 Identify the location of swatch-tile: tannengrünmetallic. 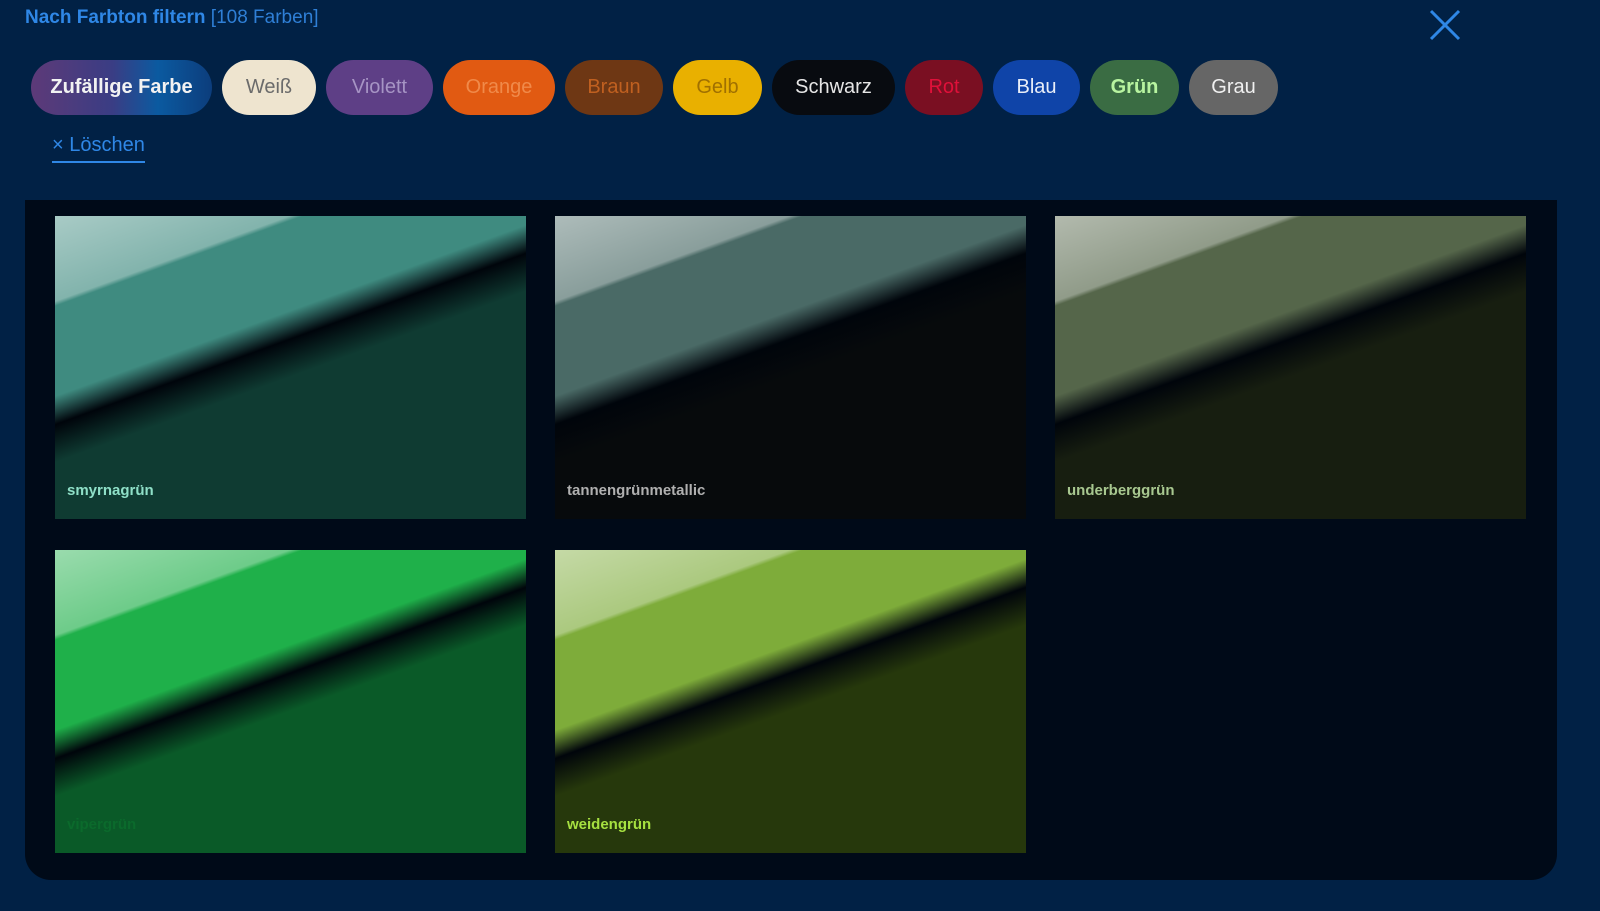
(790, 367).